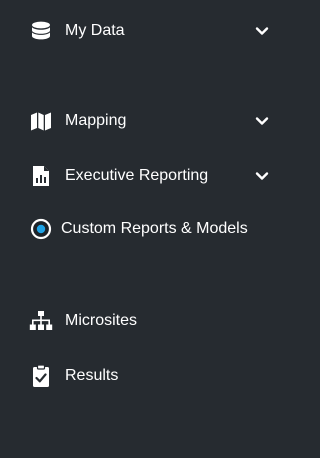 The image size is (320, 458). What do you see at coordinates (150, 31) in the screenshot?
I see `nav-item-my-data: My Data` at bounding box center [150, 31].